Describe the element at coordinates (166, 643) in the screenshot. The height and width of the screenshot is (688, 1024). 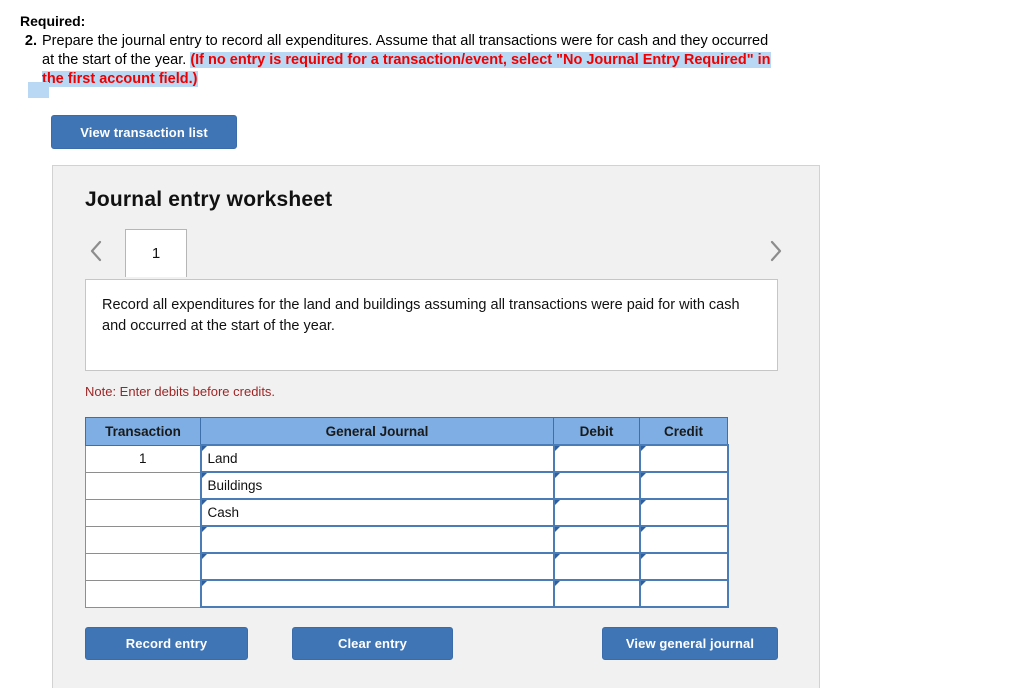
I see `record-entry-button: Record entry` at that location.